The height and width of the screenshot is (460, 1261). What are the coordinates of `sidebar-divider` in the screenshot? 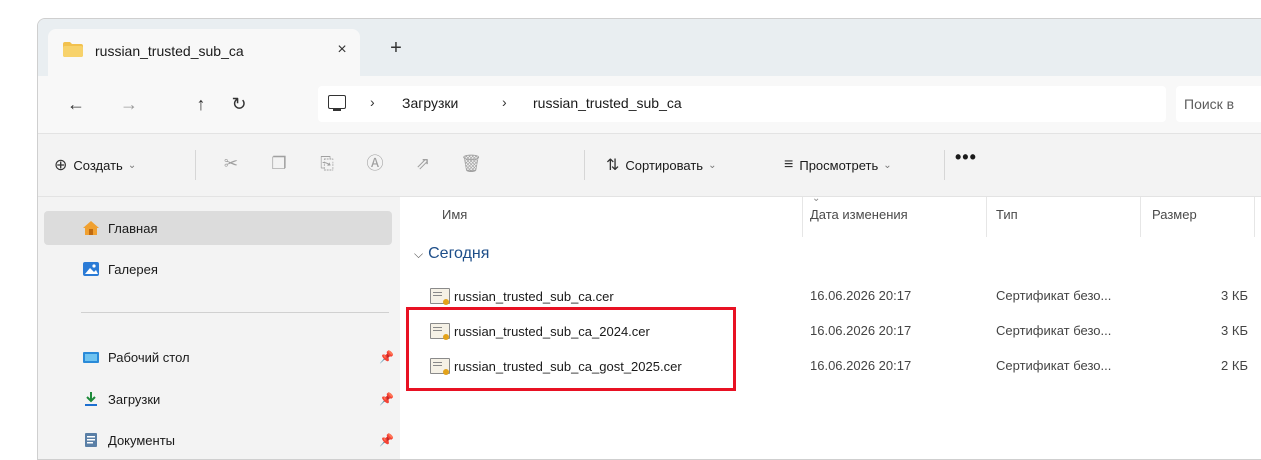 It's located at (235, 312).